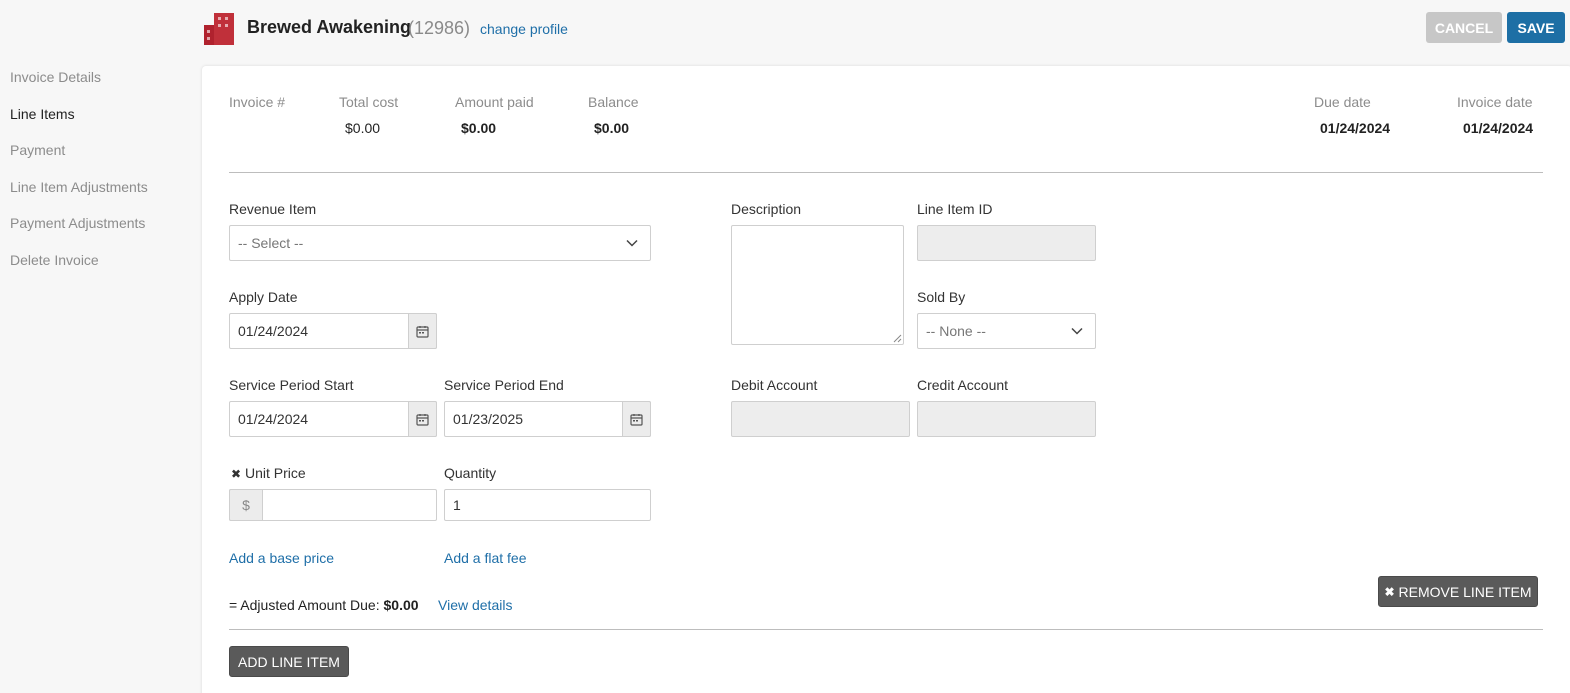  Describe the element at coordinates (1355, 128) in the screenshot. I see `due-date-value: 01/24/2024` at that location.